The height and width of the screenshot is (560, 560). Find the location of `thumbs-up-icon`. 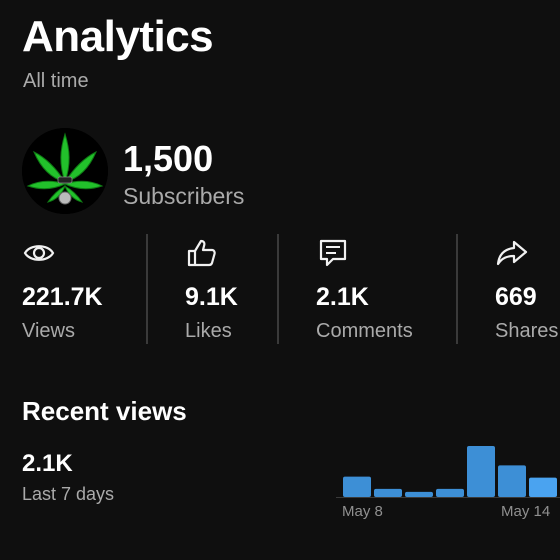

thumbs-up-icon is located at coordinates (202, 253).